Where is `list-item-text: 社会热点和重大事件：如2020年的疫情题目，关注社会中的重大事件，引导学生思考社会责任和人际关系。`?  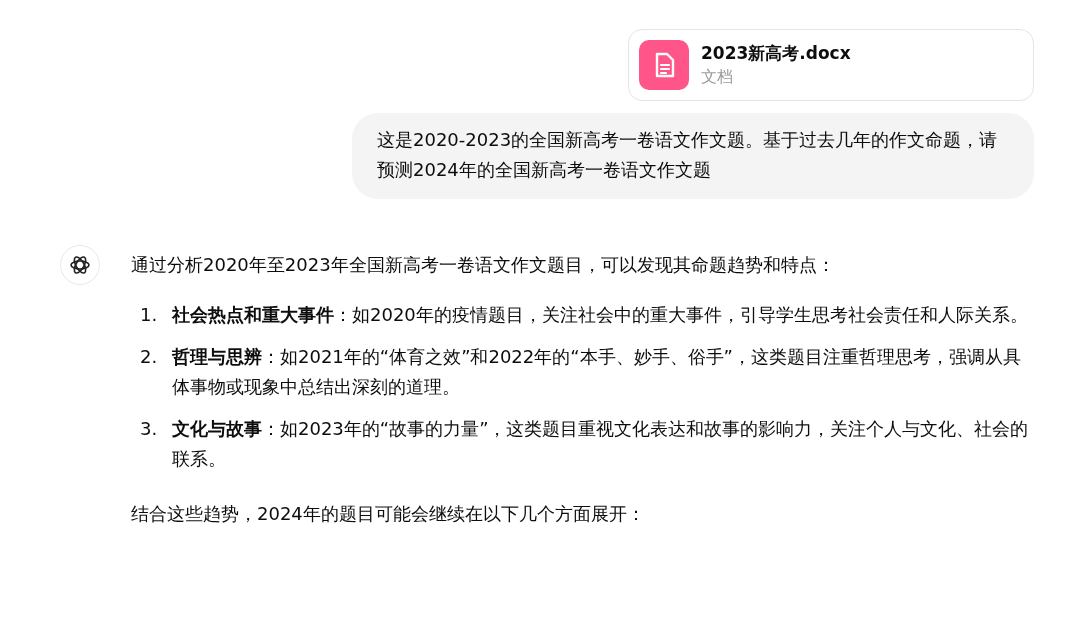
list-item-text: 社会热点和重大事件：如2020年的疫情题目，关注社会中的重大事件，引导学生思考社会责任和人际关系。 is located at coordinates (600, 315).